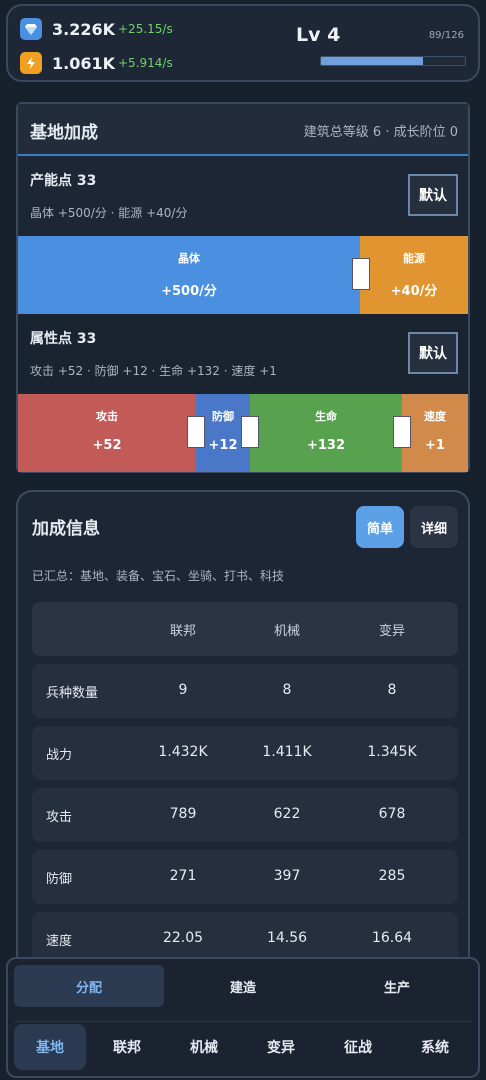  What do you see at coordinates (326, 433) in the screenshot?
I see `health-segment: 生命 +132` at bounding box center [326, 433].